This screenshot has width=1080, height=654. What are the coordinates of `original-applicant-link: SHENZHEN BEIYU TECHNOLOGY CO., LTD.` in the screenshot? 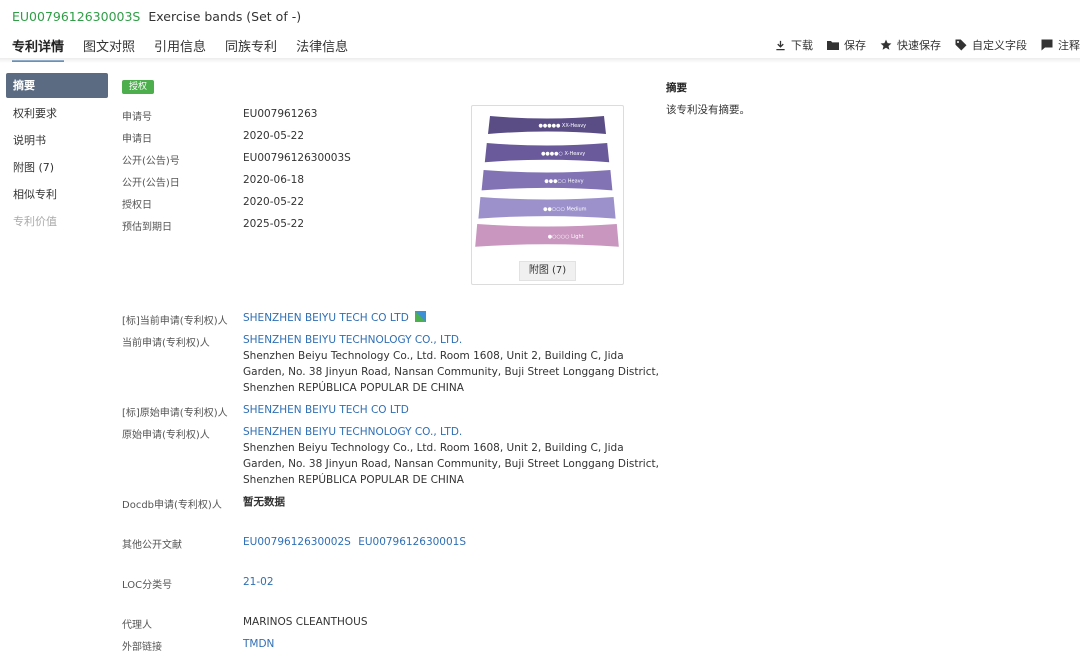 It's located at (451, 432).